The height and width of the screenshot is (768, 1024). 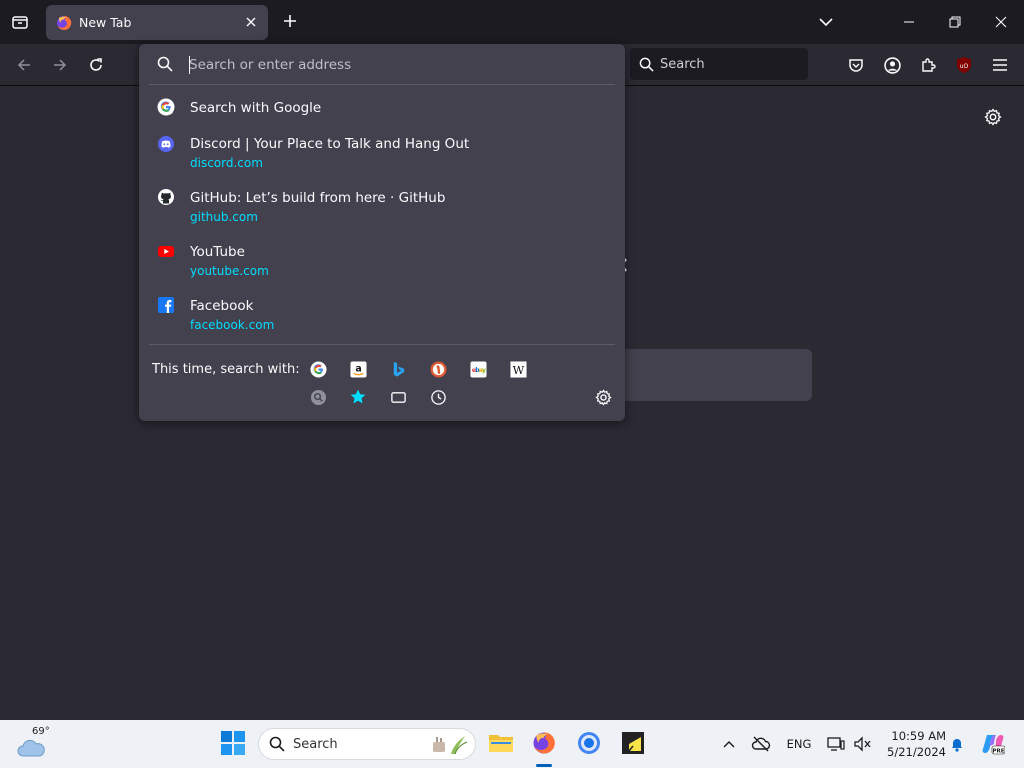 I want to click on clock-date: 5/21/2024, so click(x=916, y=752).